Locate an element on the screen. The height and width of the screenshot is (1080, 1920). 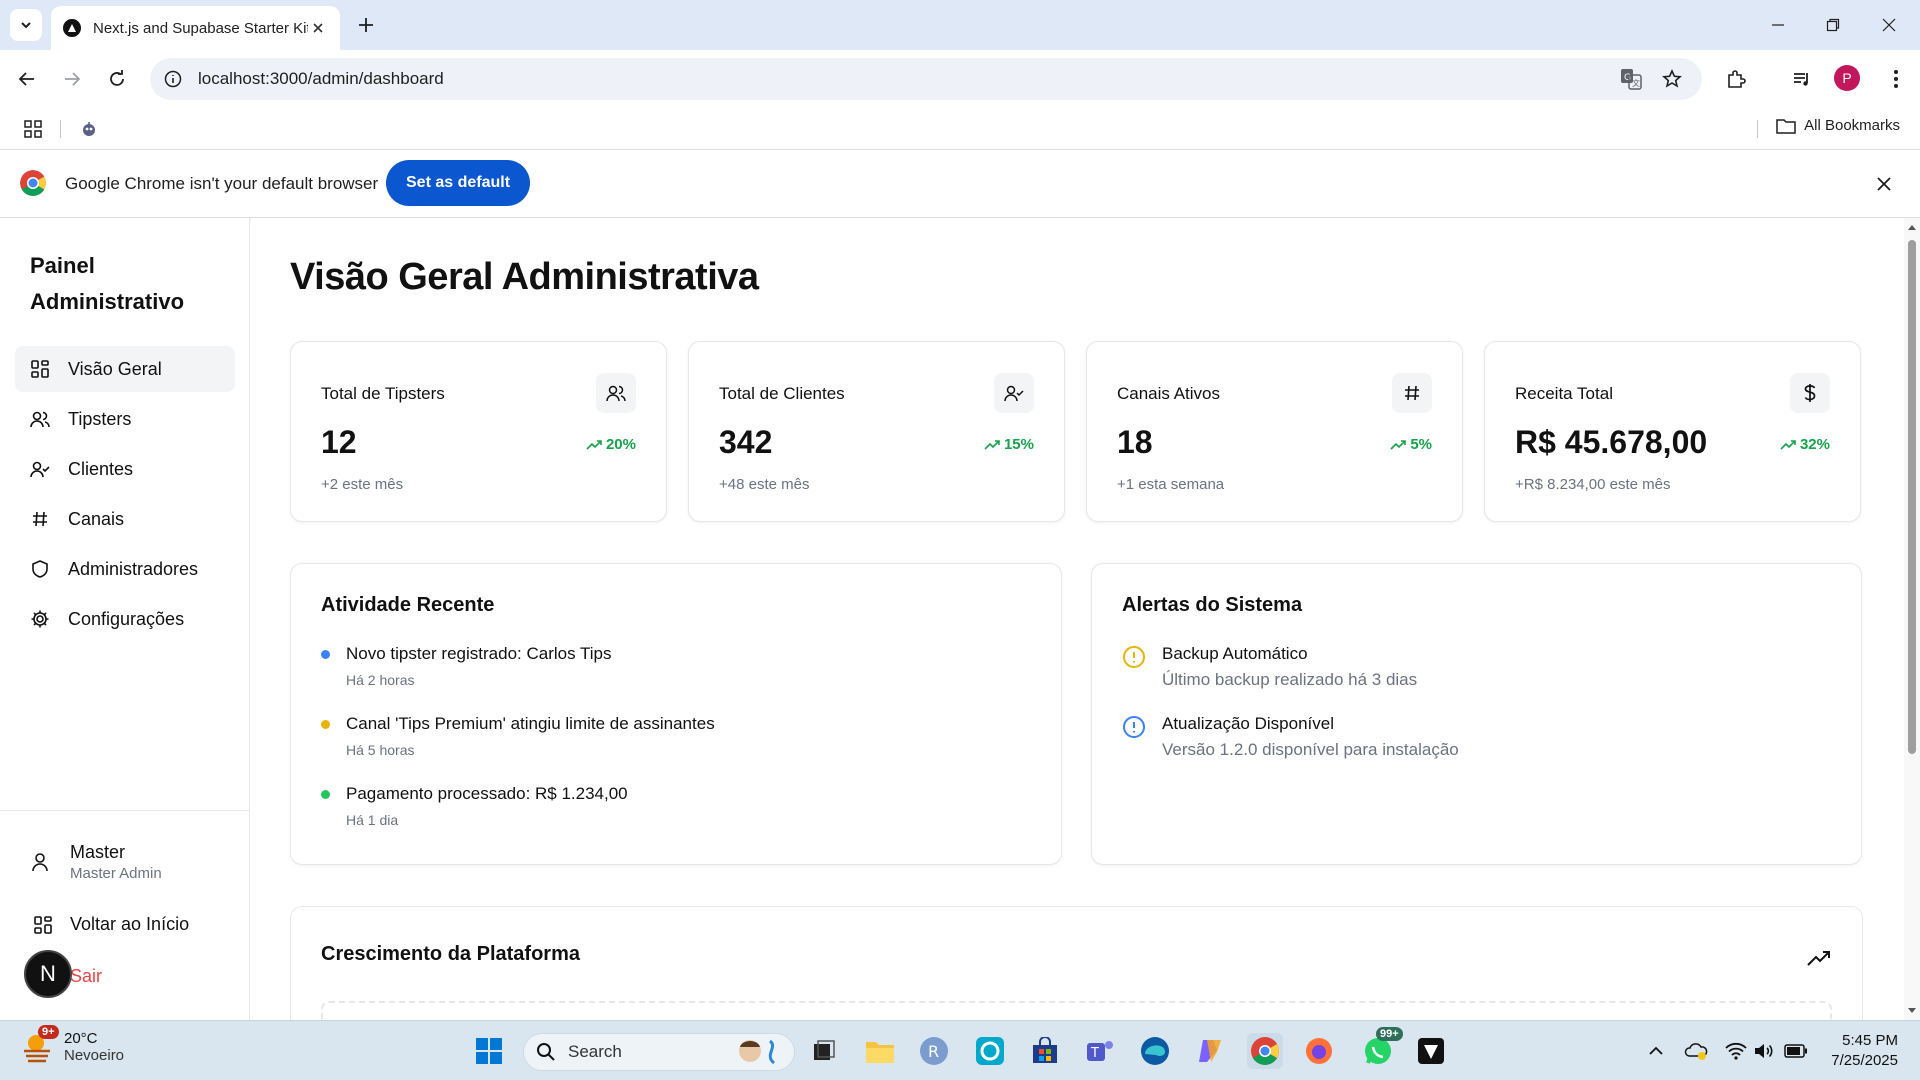
extensions-button is located at coordinates (1736, 79).